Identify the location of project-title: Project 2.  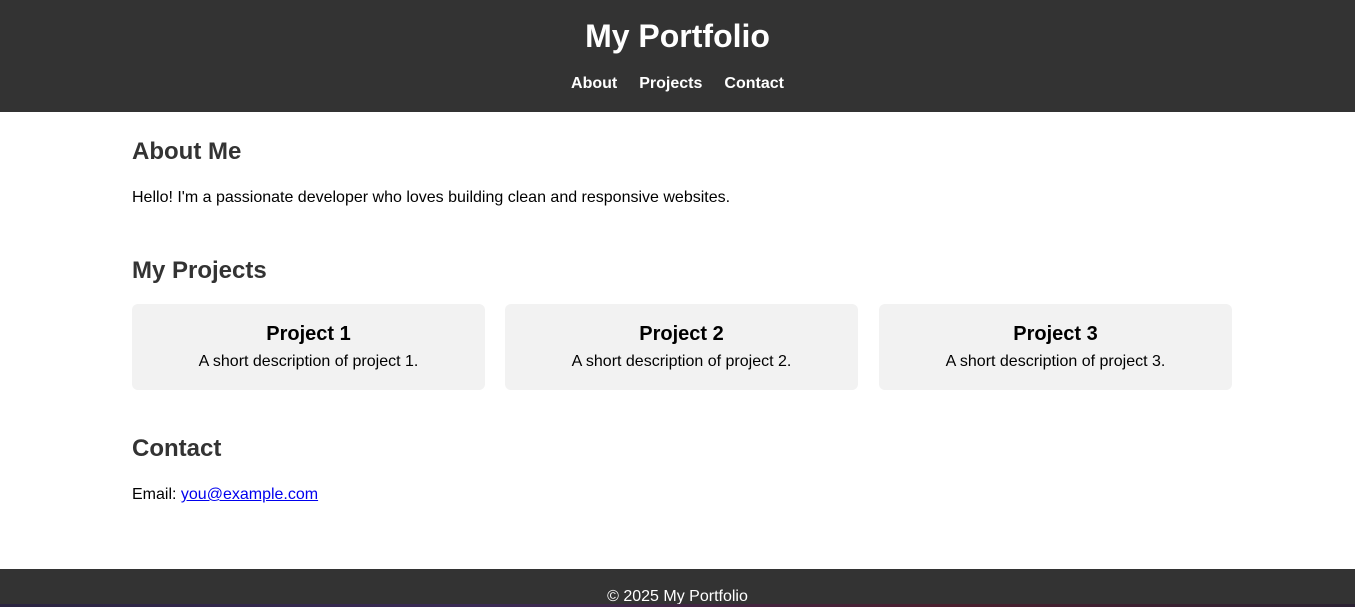
(681, 334).